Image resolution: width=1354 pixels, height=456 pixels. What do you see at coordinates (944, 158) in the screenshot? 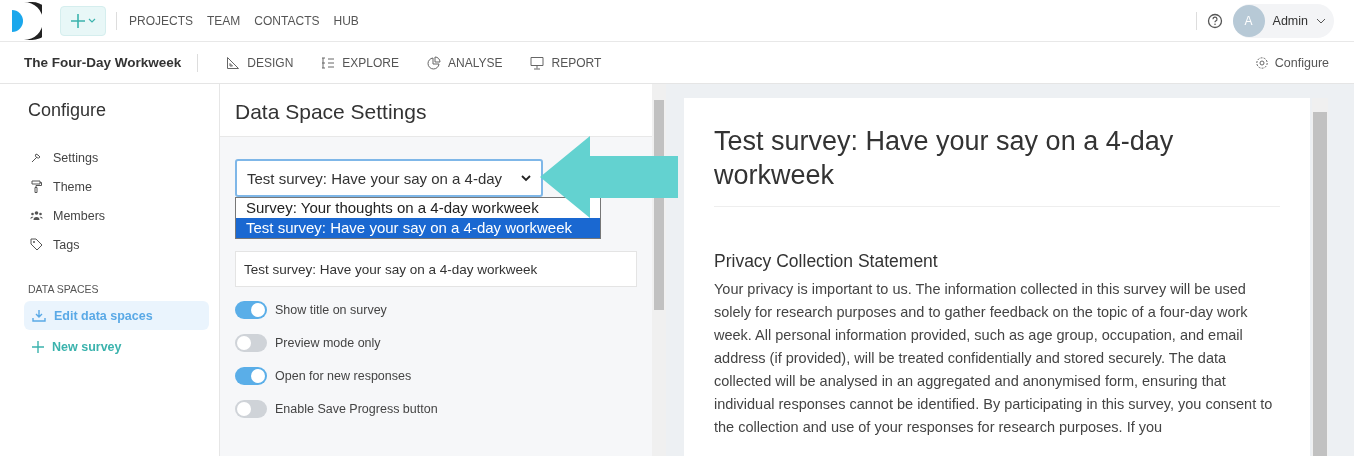
I see `survey-title: Test survey: Have your say on a 4-day workweek` at bounding box center [944, 158].